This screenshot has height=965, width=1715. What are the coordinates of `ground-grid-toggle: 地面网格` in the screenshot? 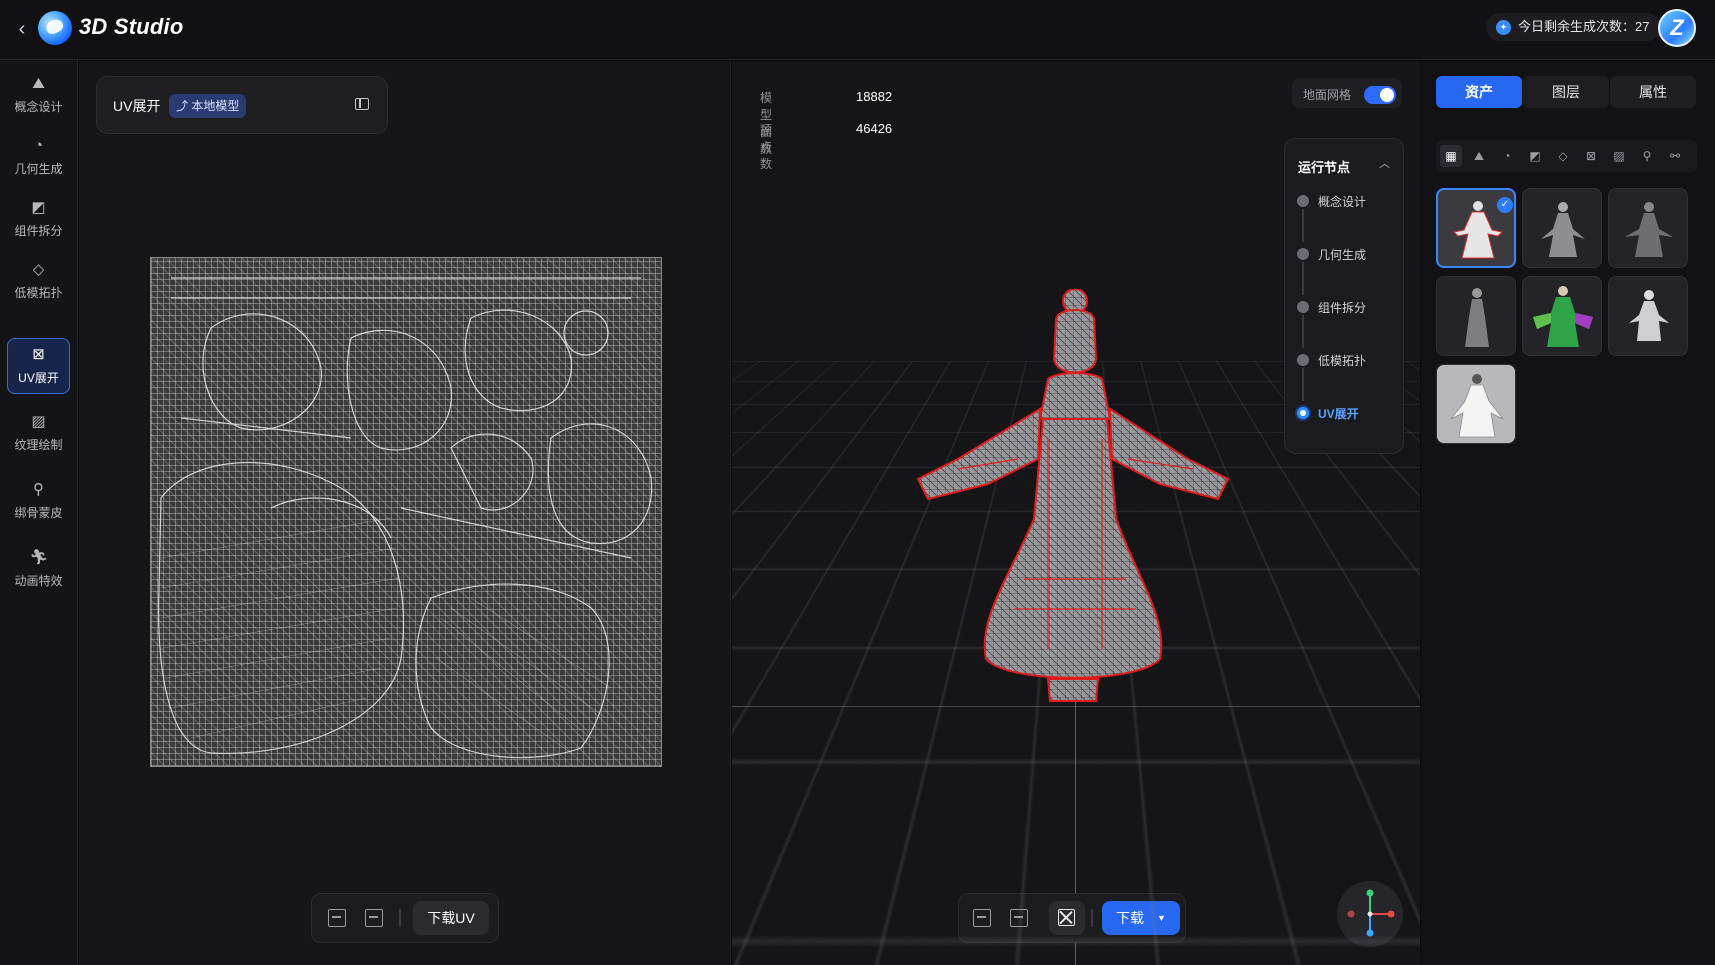 It's located at (1347, 93).